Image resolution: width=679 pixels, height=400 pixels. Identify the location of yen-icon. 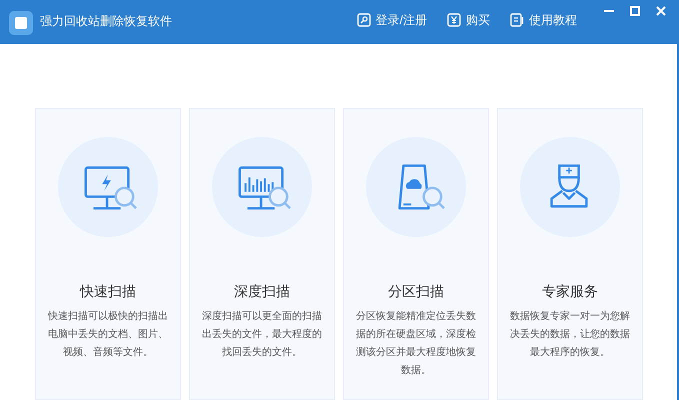
(454, 20).